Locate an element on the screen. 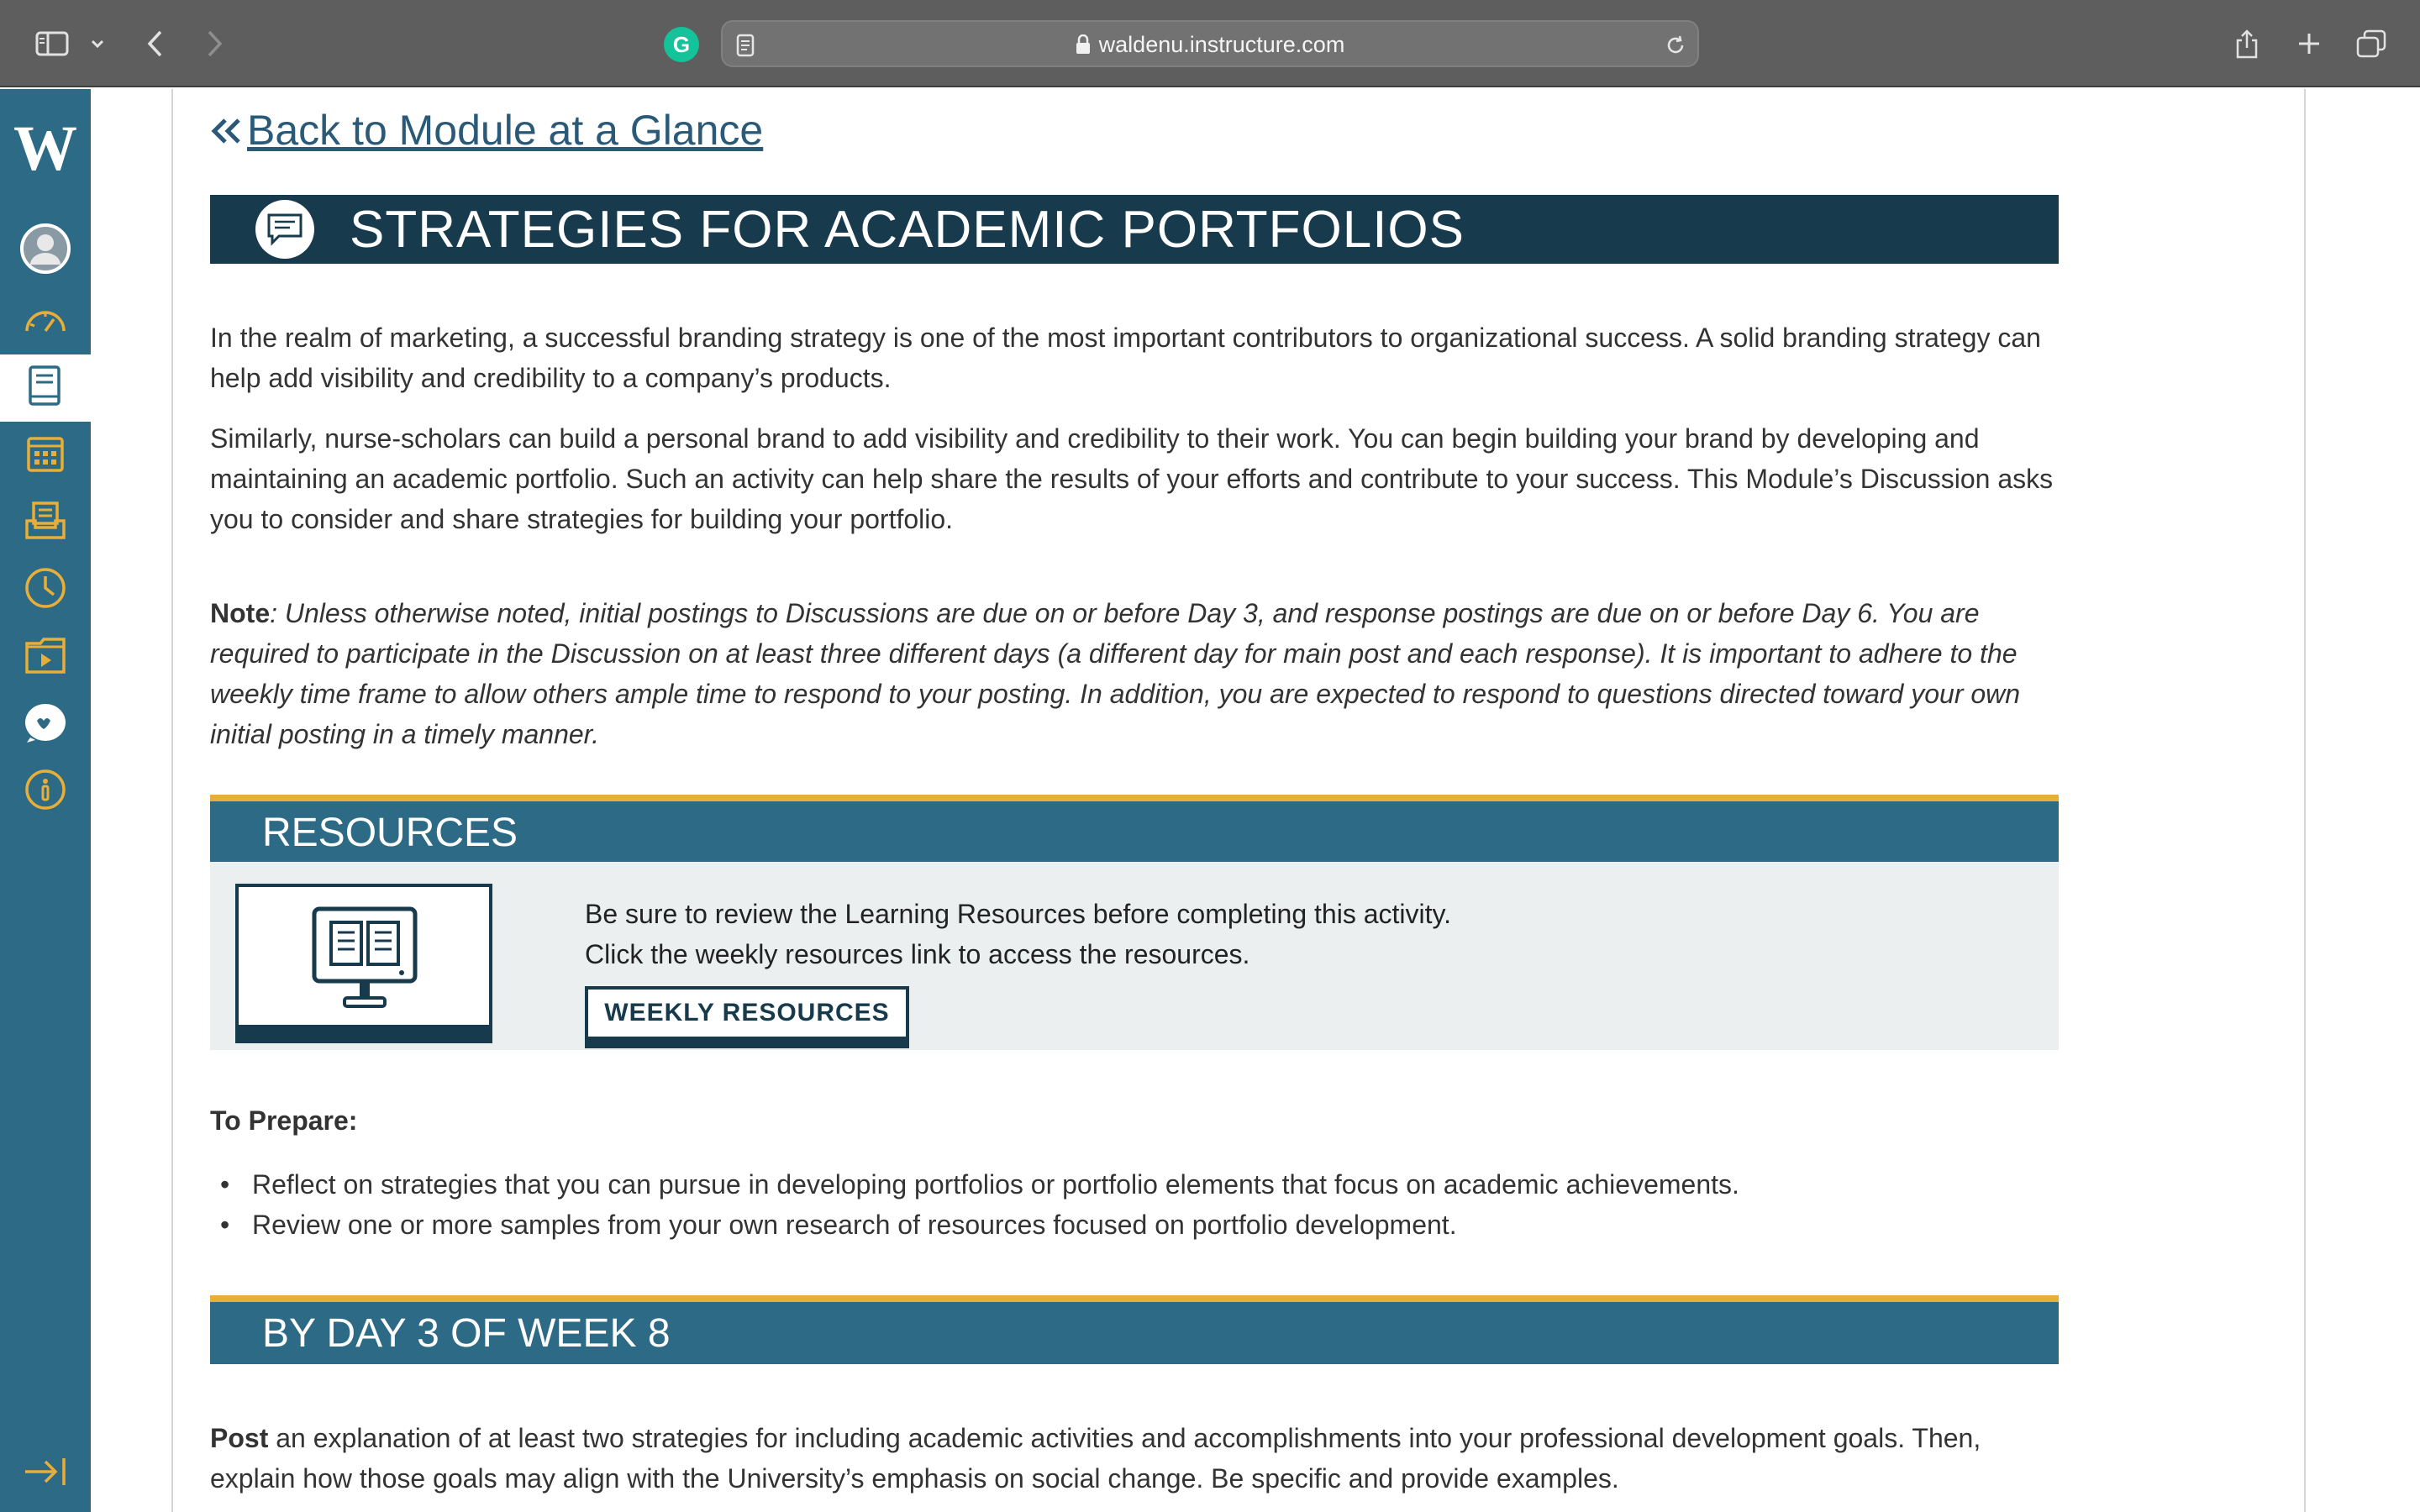 This screenshot has width=2420, height=1512. history-icon is located at coordinates (45, 590).